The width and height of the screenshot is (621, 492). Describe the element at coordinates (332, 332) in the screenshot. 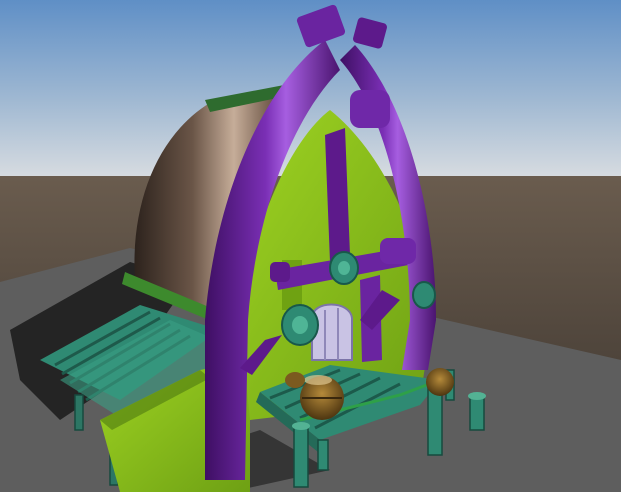

I see `door` at that location.